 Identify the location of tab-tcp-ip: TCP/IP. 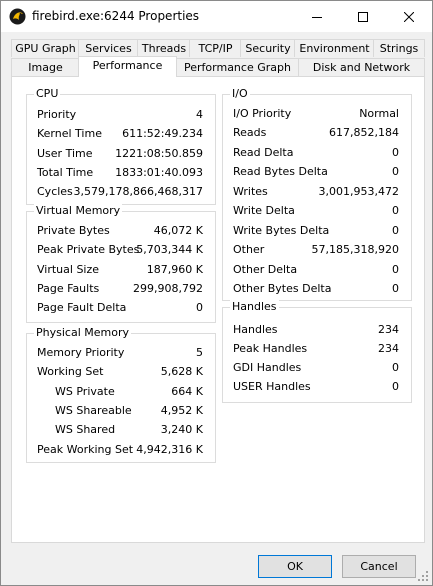
(215, 48).